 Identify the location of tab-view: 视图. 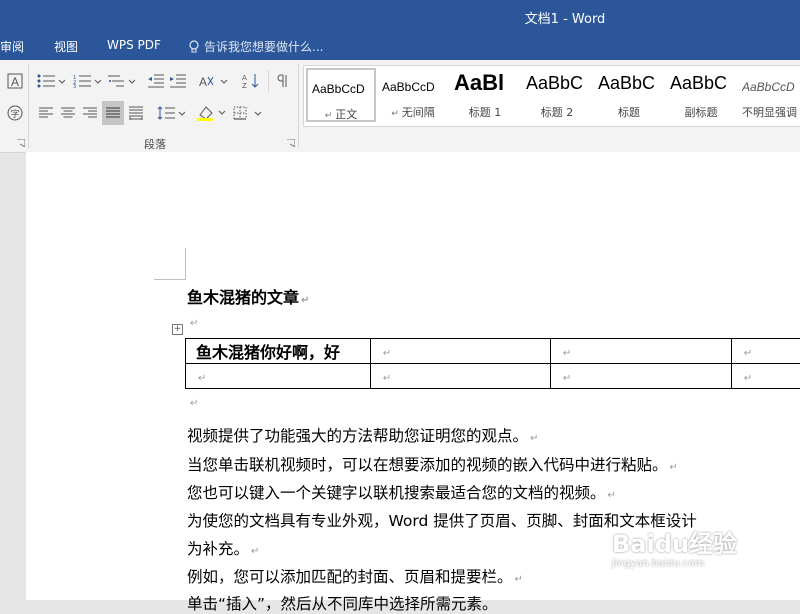
(66, 46).